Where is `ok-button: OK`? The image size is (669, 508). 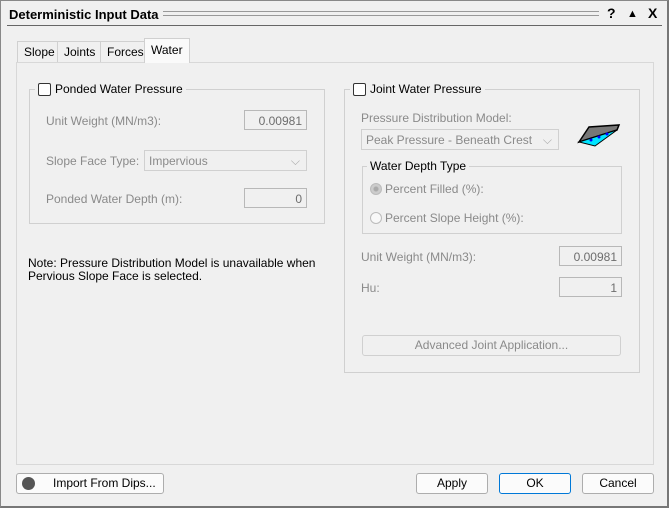 ok-button: OK is located at coordinates (535, 483).